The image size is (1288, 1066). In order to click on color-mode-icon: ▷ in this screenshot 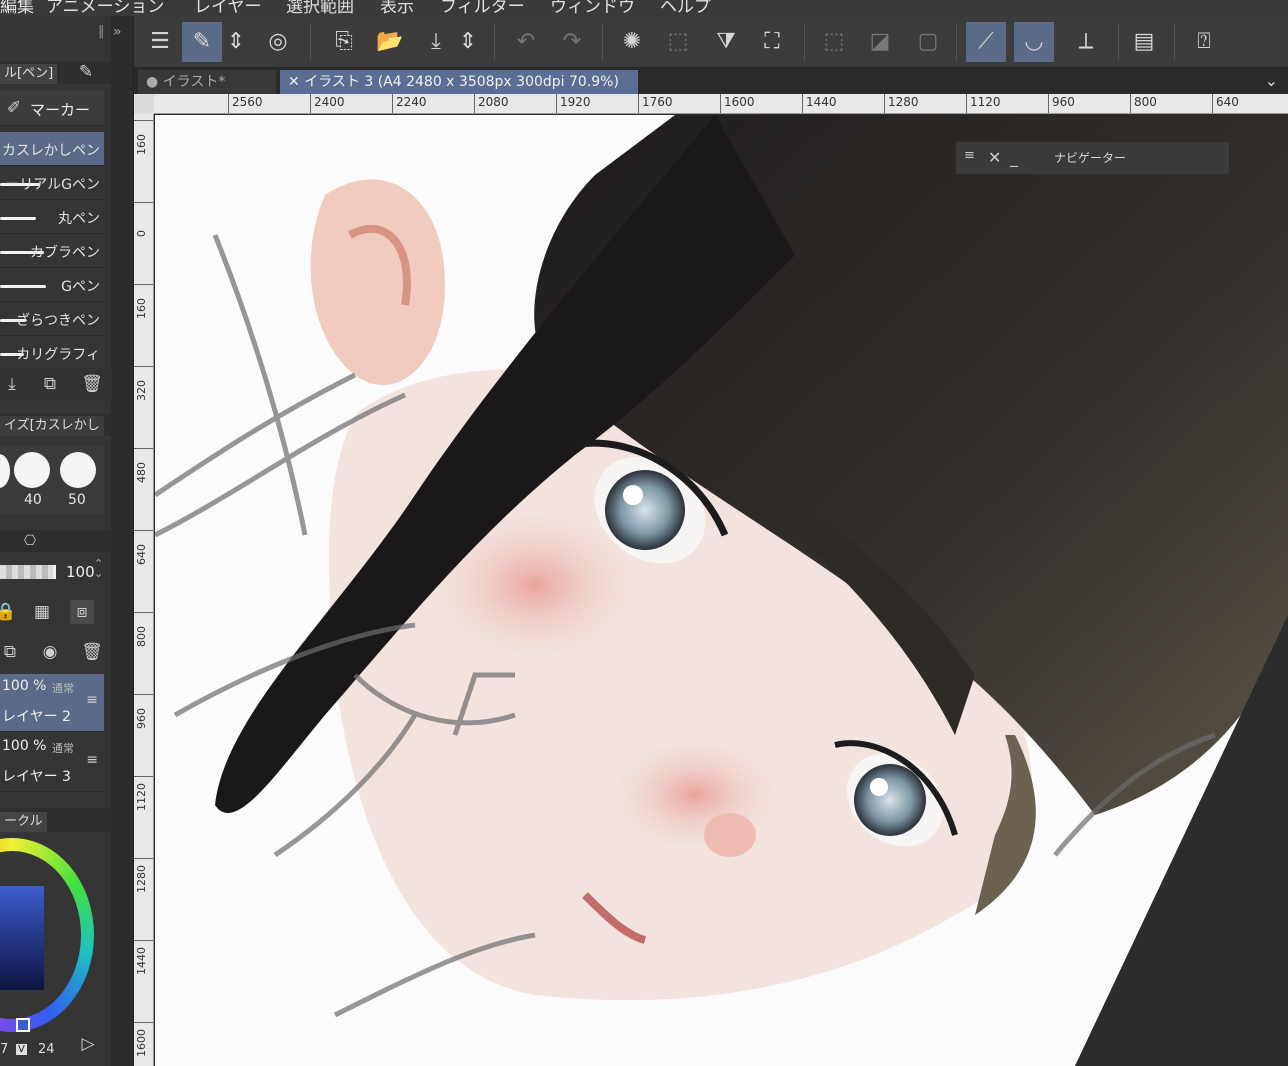, I will do `click(88, 1044)`.